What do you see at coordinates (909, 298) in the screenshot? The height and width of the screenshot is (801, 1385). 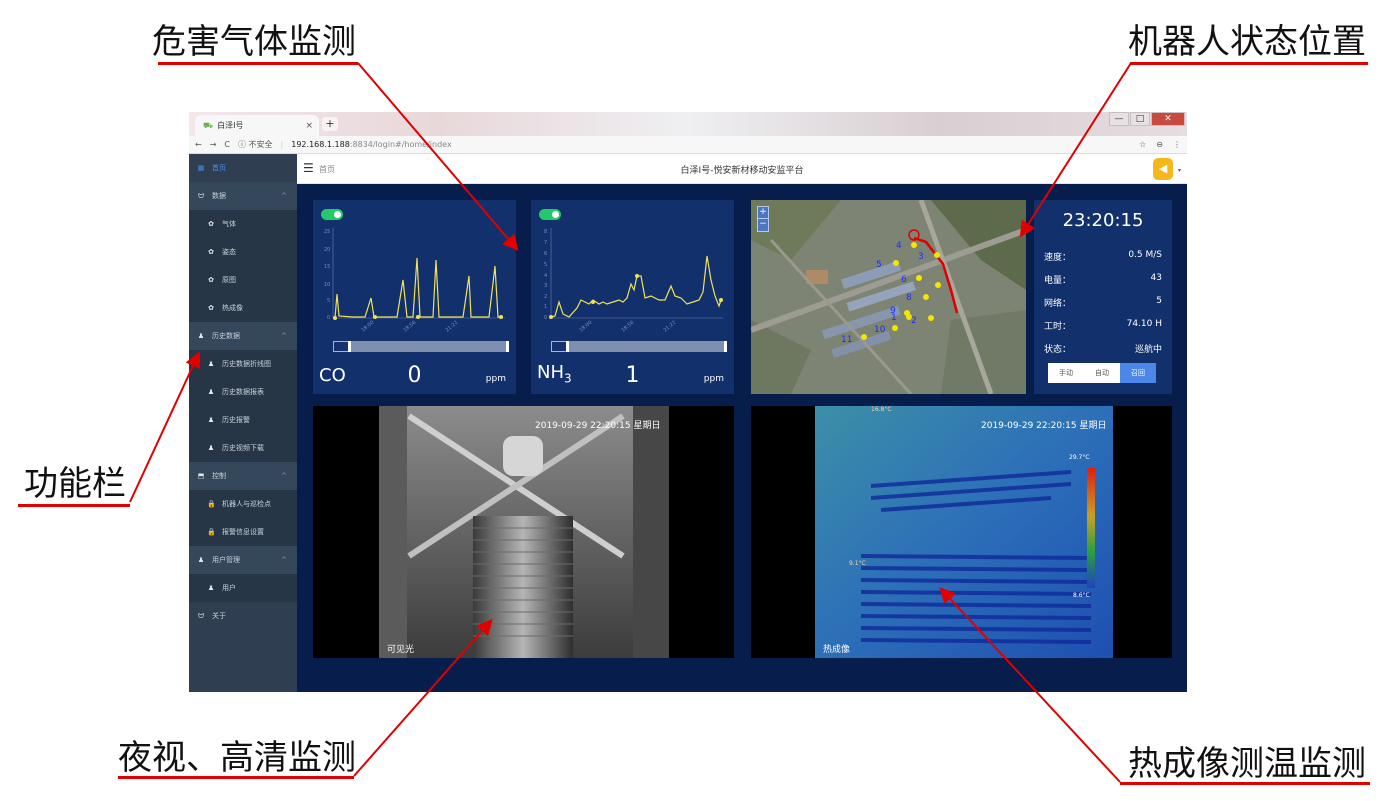 I see `checkpoint-label: 8` at bounding box center [909, 298].